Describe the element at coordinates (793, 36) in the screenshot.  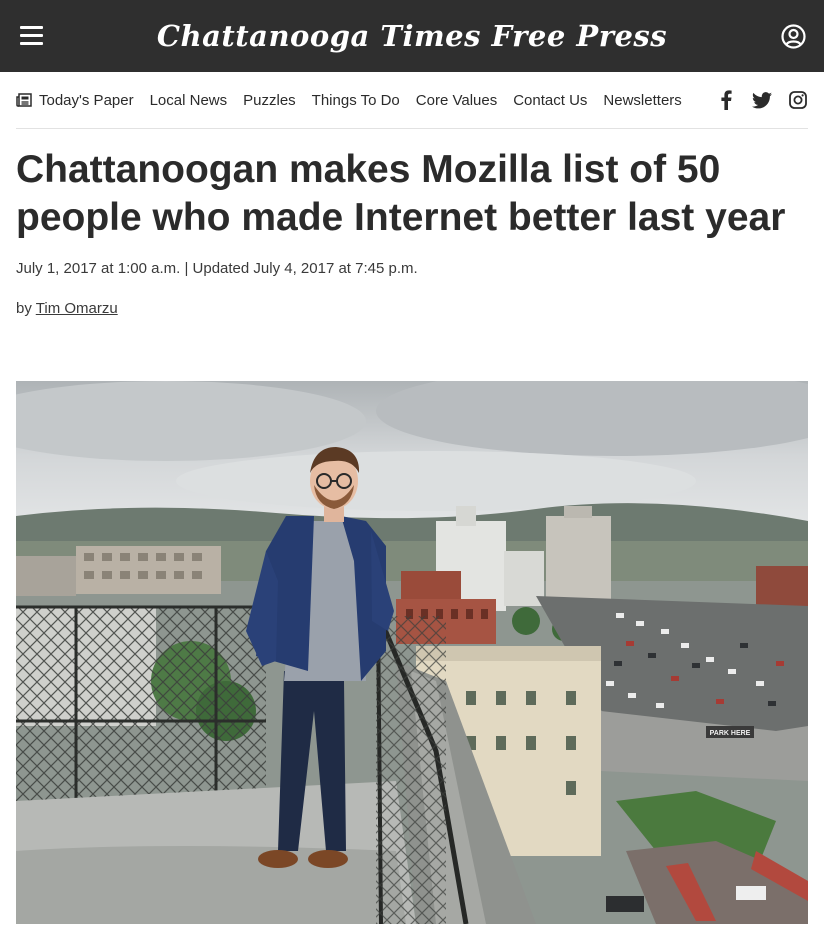
I see `account-icon` at that location.